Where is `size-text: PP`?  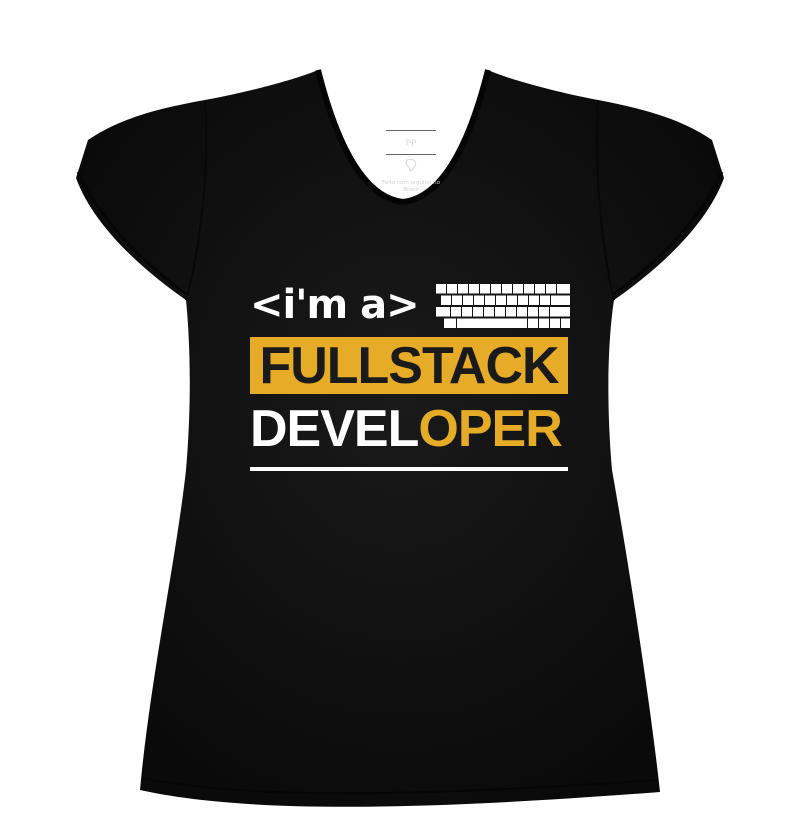
size-text: PP is located at coordinates (411, 144).